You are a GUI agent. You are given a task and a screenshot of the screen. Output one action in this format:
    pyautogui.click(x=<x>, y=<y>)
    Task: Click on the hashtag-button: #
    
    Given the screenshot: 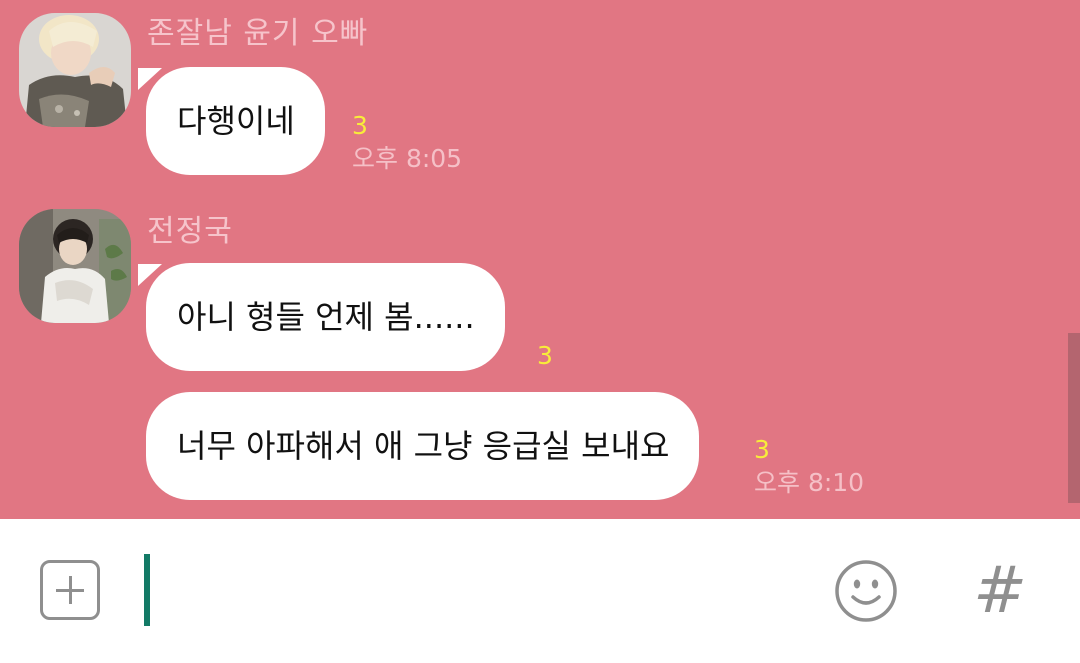 What is the action you would take?
    pyautogui.click(x=1000, y=591)
    